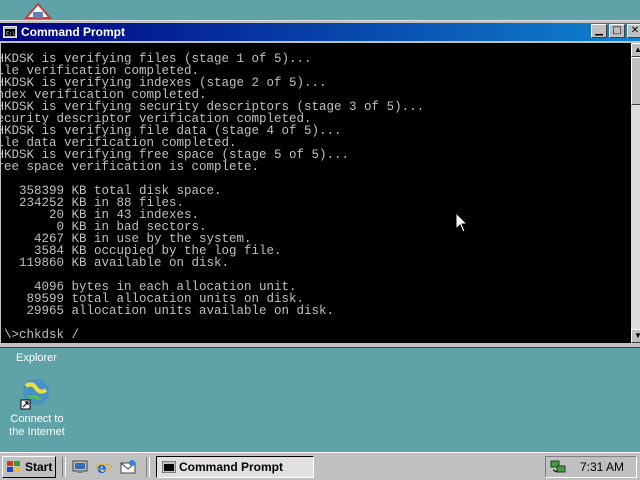 The image size is (640, 480). What do you see at coordinates (13, 466) in the screenshot?
I see `windows-logo-icon` at bounding box center [13, 466].